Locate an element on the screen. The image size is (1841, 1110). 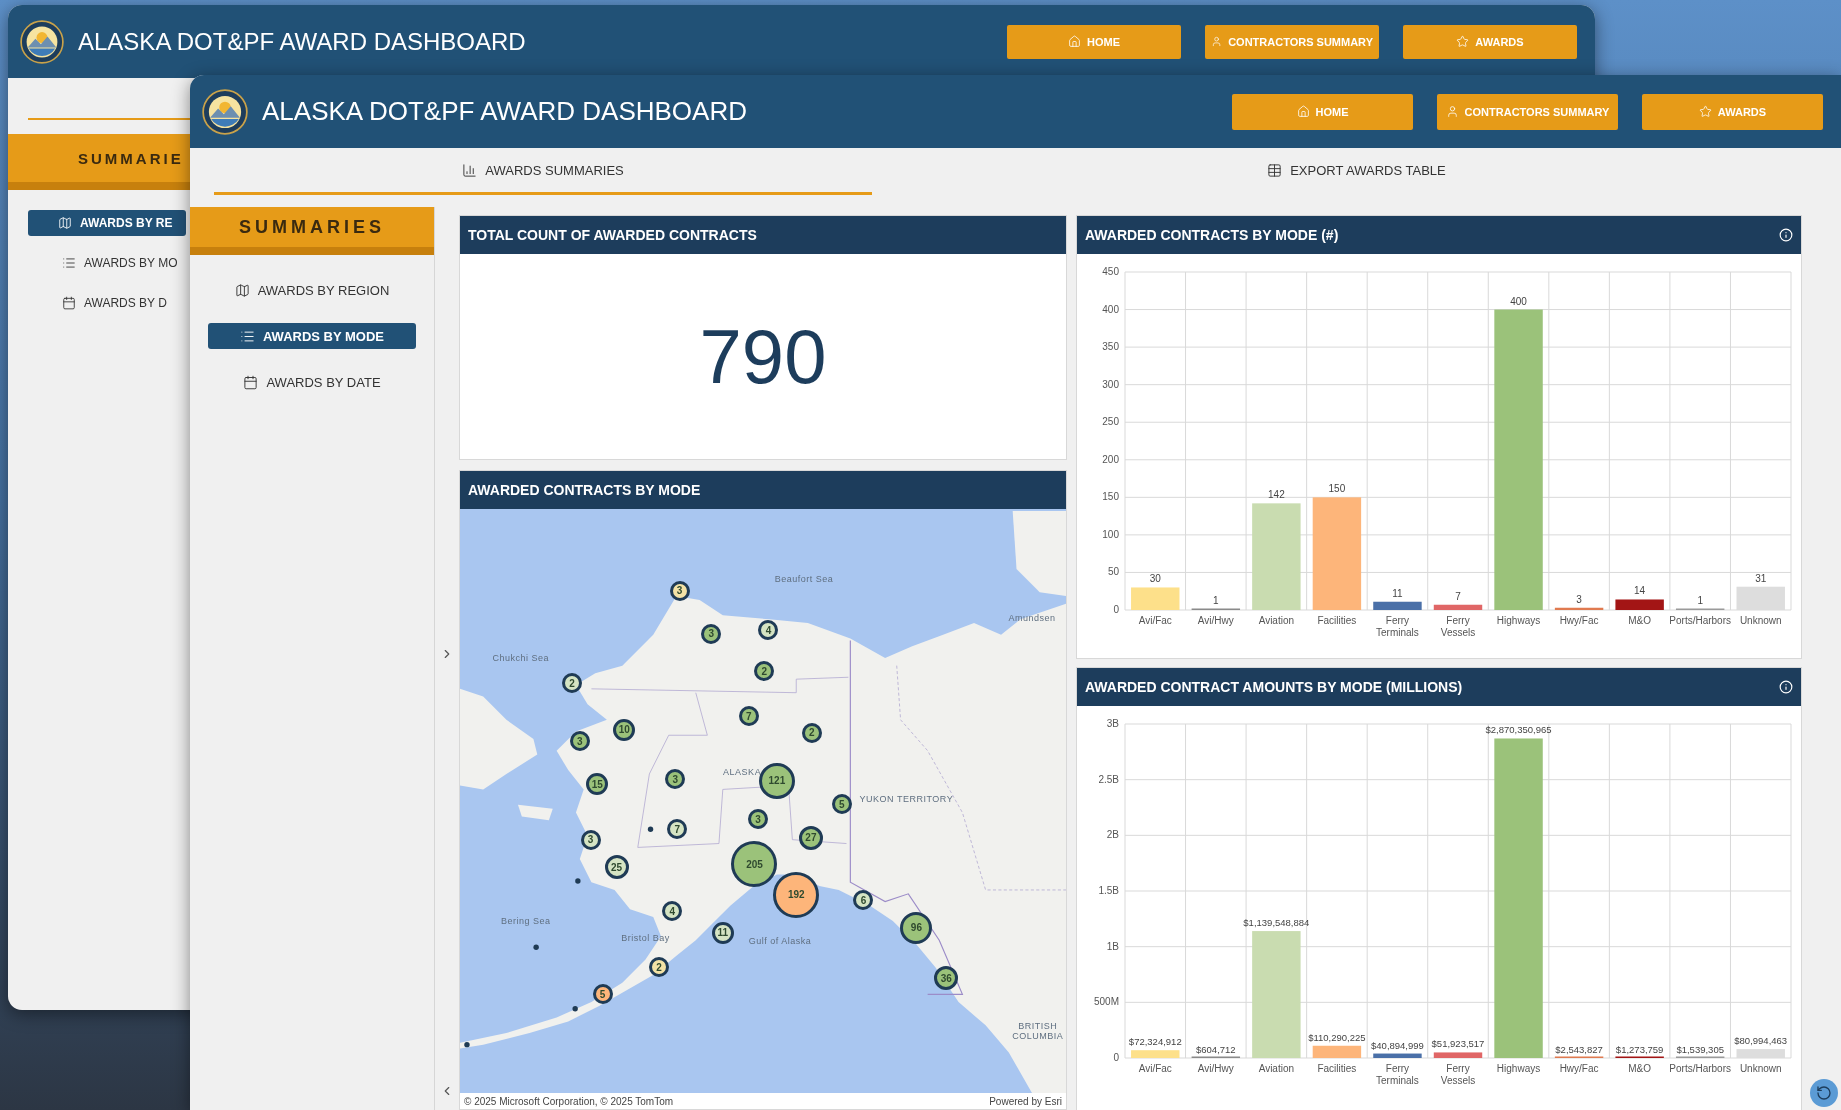
category-label: M&O is located at coordinates (1640, 620).